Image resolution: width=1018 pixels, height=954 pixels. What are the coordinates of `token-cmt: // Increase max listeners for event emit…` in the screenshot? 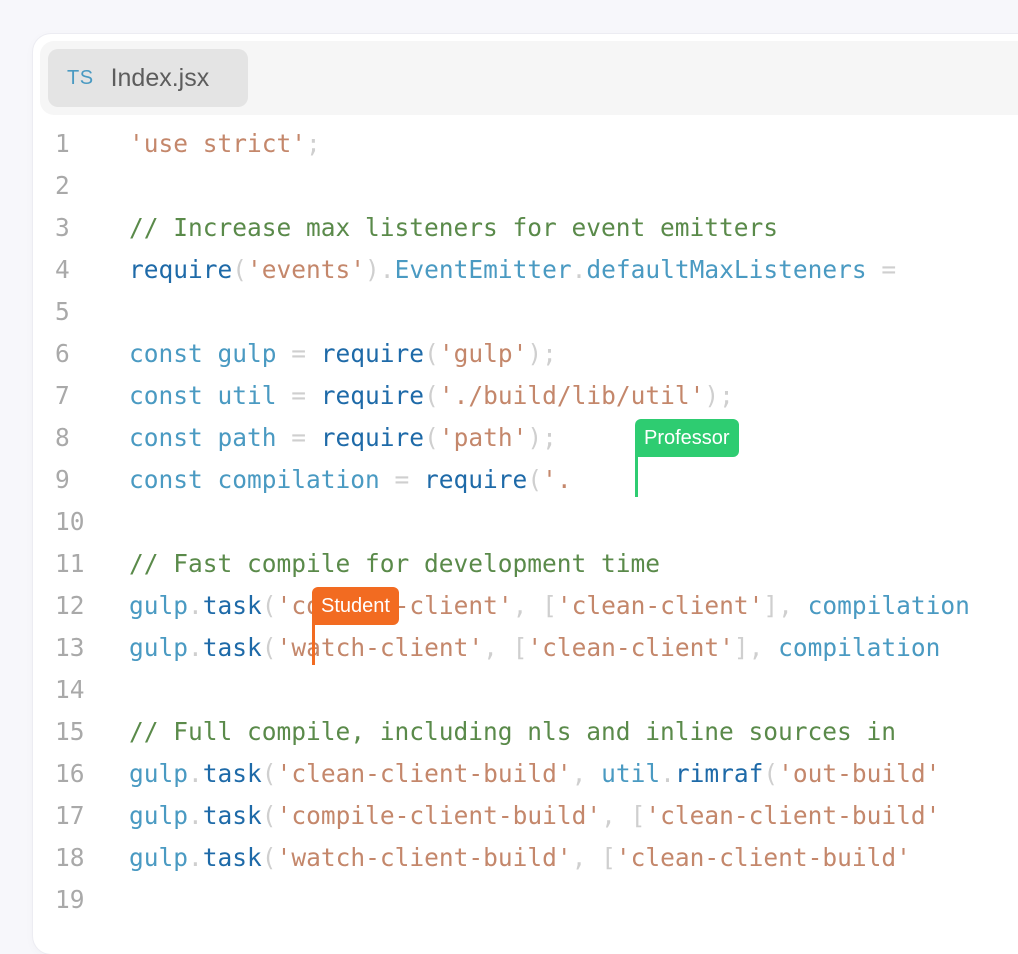 It's located at (454, 227).